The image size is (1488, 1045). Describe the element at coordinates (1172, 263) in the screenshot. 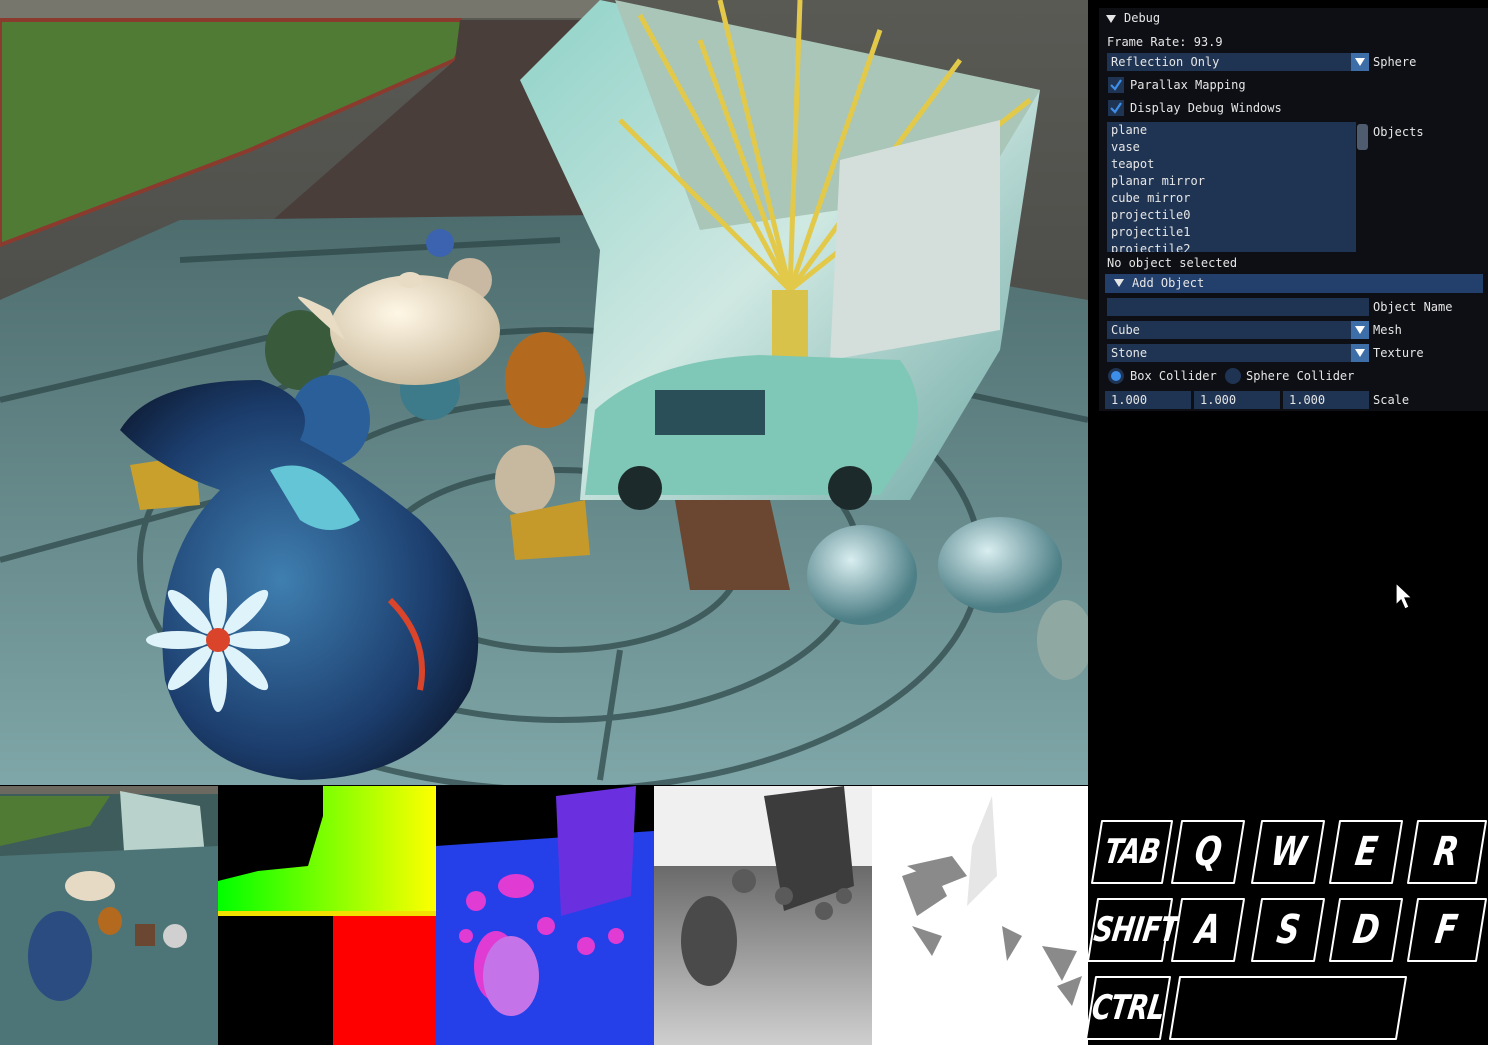

I see `selection-status: No object selected` at that location.